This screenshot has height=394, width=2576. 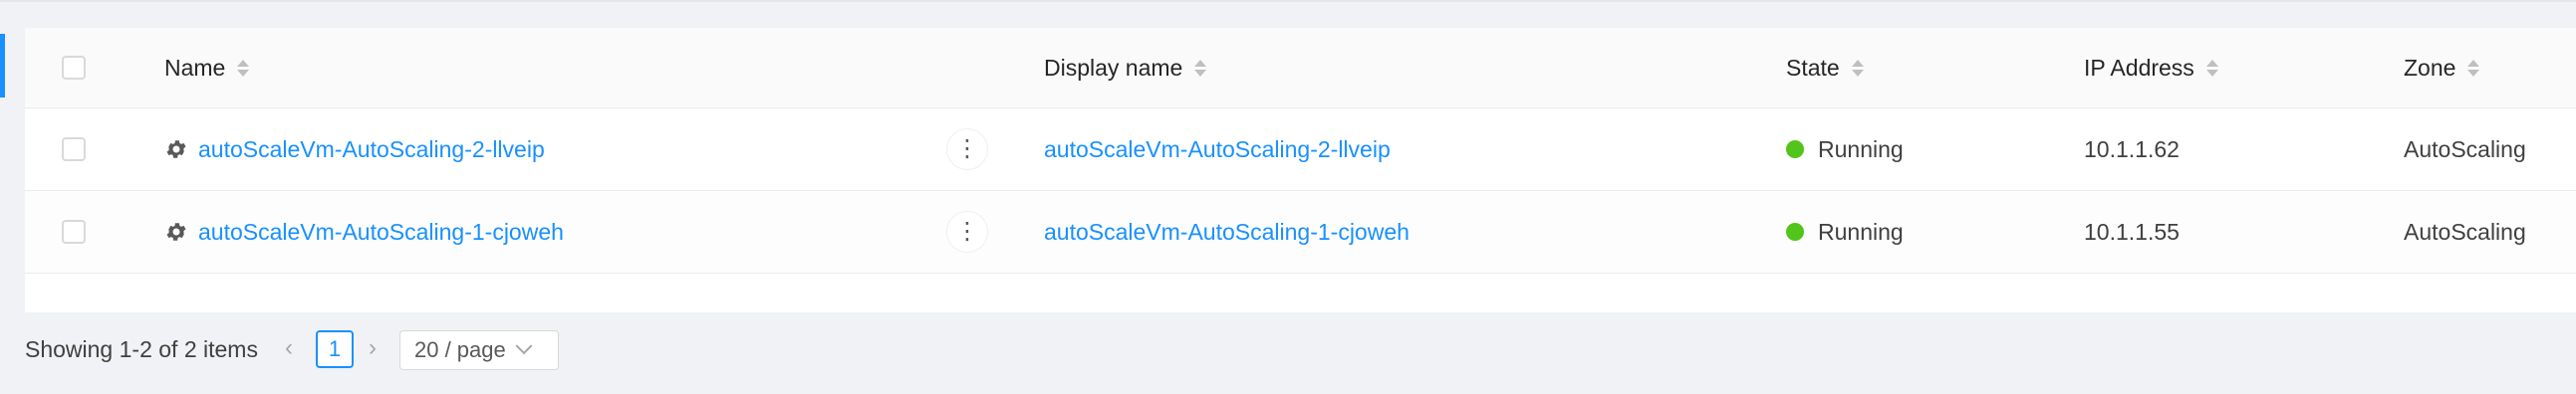 I want to click on display-name-link: autoScaleVm-AutoScaling-1-cjoweh, so click(x=1227, y=232).